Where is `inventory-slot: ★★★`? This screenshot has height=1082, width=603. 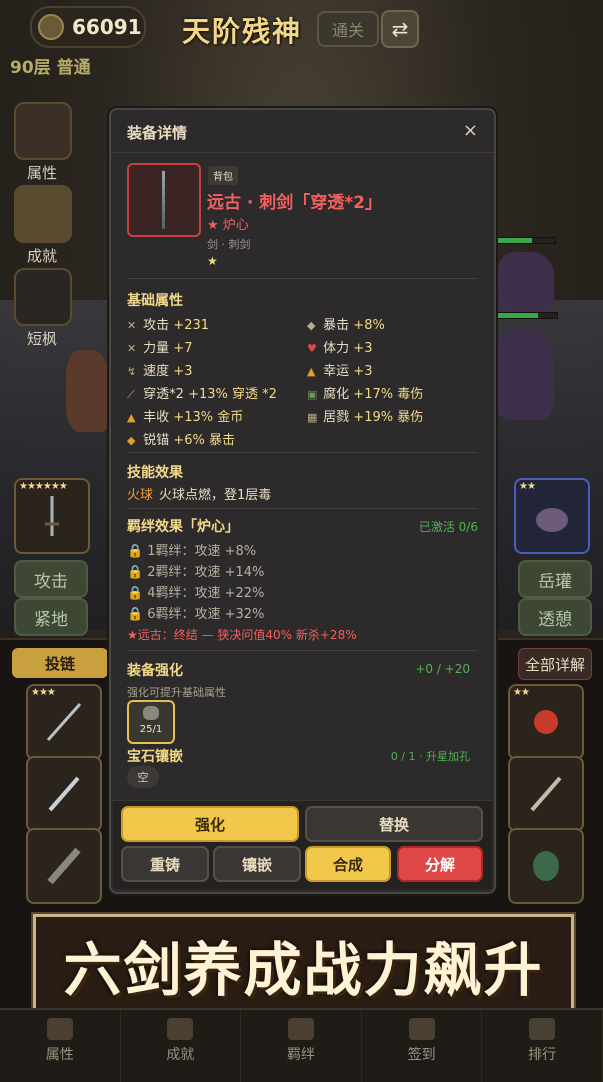
inventory-slot: ★★★ is located at coordinates (64, 722).